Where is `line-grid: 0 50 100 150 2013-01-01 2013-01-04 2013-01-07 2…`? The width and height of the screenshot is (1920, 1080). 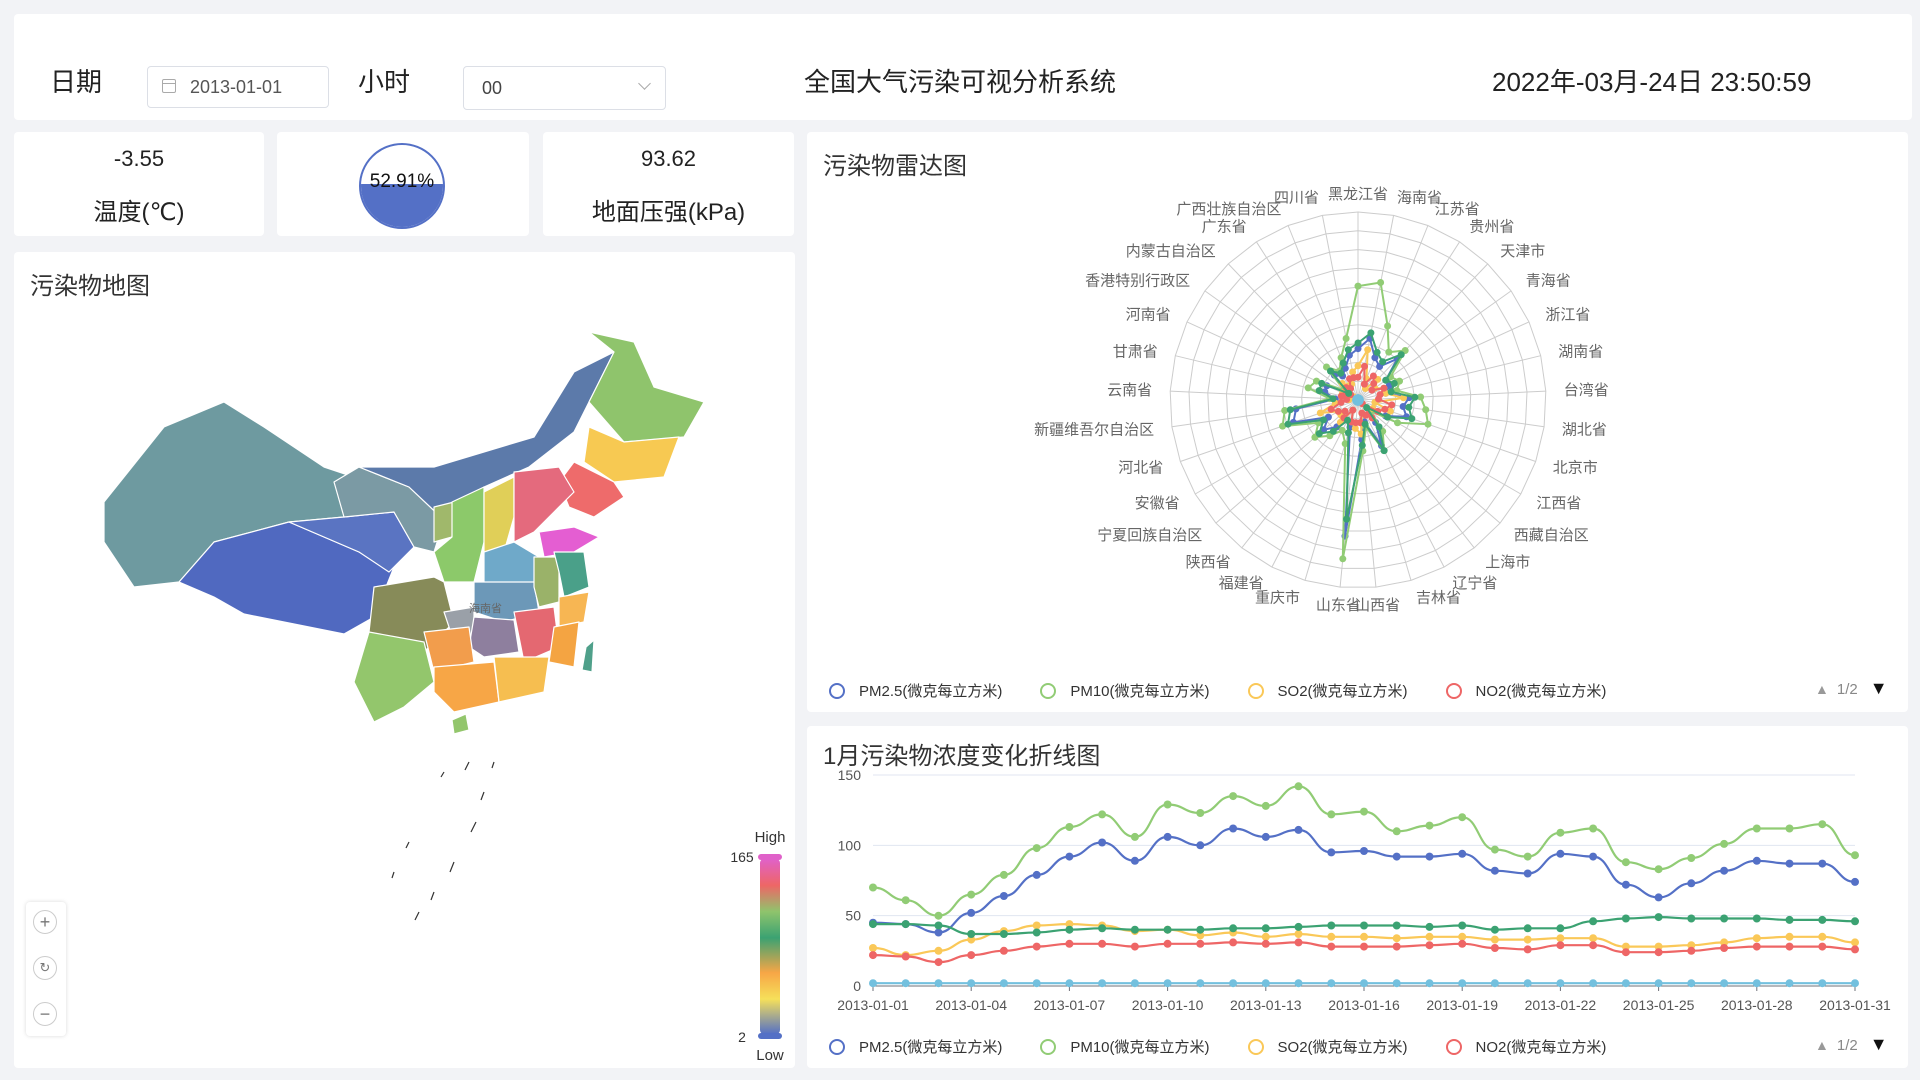 line-grid: 0 50 100 150 2013-01-01 2013-01-04 2013-01-07 2… is located at coordinates (1364, 890).